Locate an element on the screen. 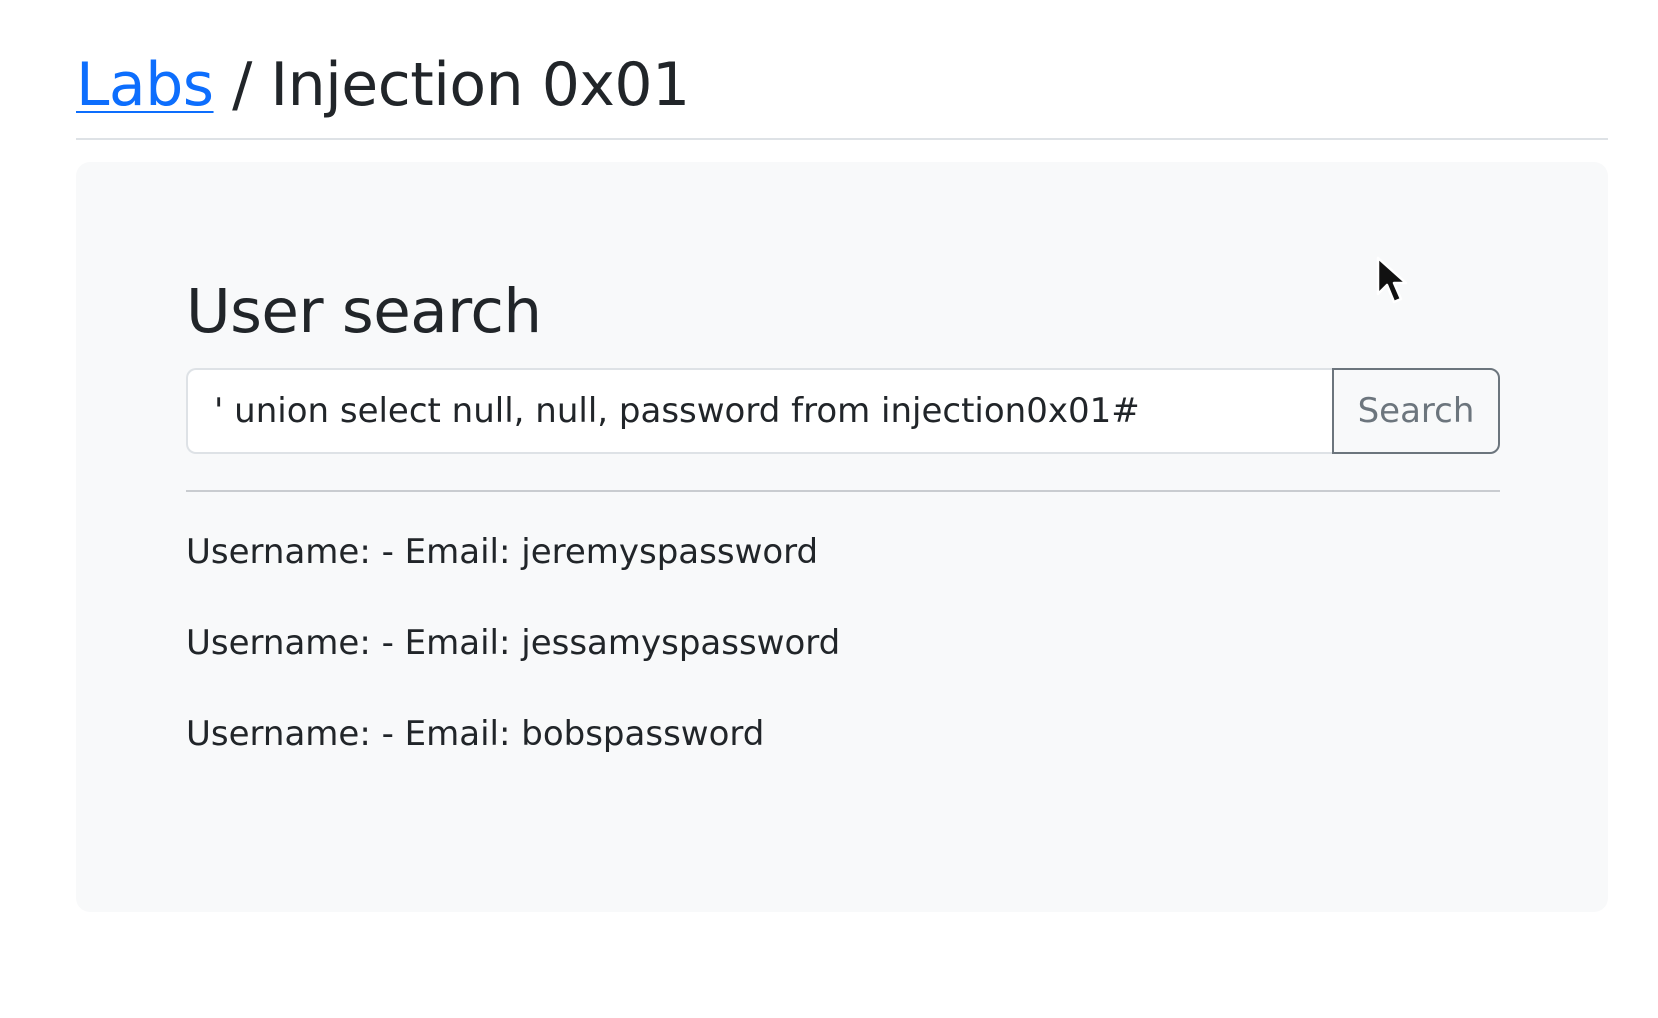 The height and width of the screenshot is (1018, 1658). search-input is located at coordinates (759, 411).